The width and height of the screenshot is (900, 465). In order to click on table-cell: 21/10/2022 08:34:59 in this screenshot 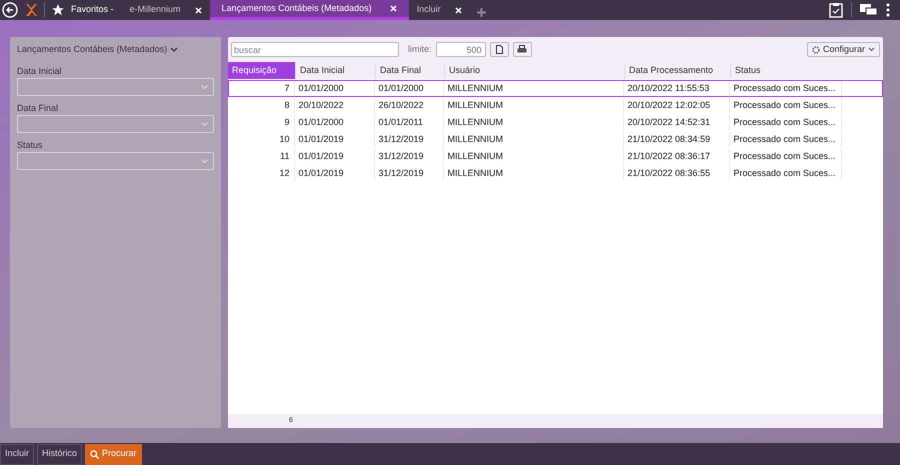, I will do `click(677, 139)`.